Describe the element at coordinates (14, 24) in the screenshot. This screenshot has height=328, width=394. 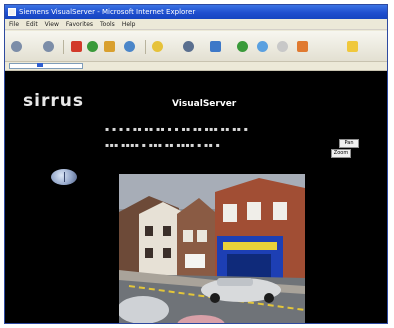
I see `menu-file: File` at that location.